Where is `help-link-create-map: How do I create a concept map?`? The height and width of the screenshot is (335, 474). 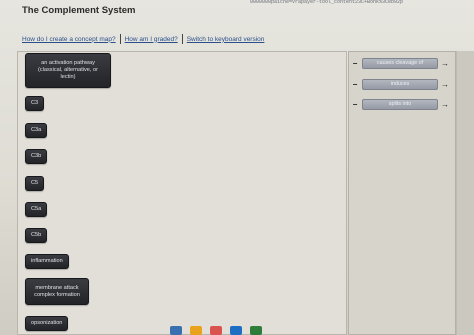 help-link-create-map: How do I create a concept map? is located at coordinates (69, 39).